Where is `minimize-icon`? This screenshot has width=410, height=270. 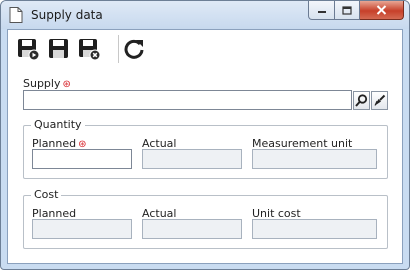 minimize-icon is located at coordinates (321, 12).